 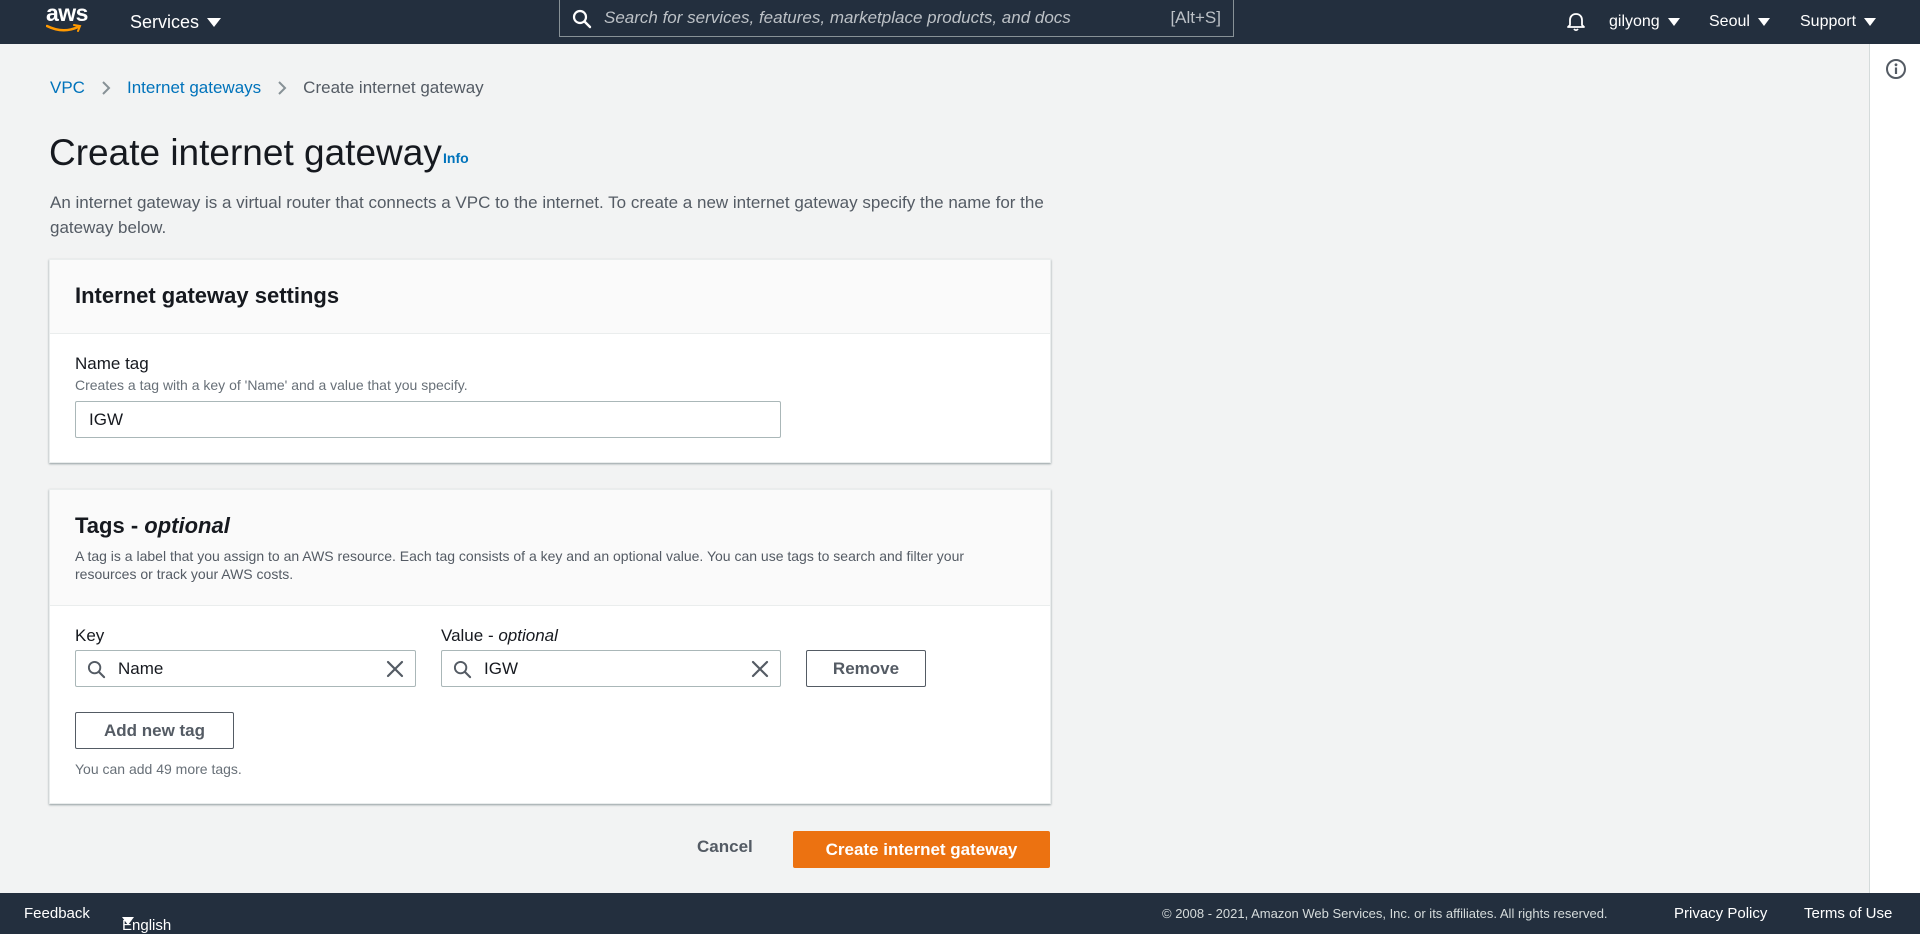 I want to click on info-icon, so click(x=1896, y=69).